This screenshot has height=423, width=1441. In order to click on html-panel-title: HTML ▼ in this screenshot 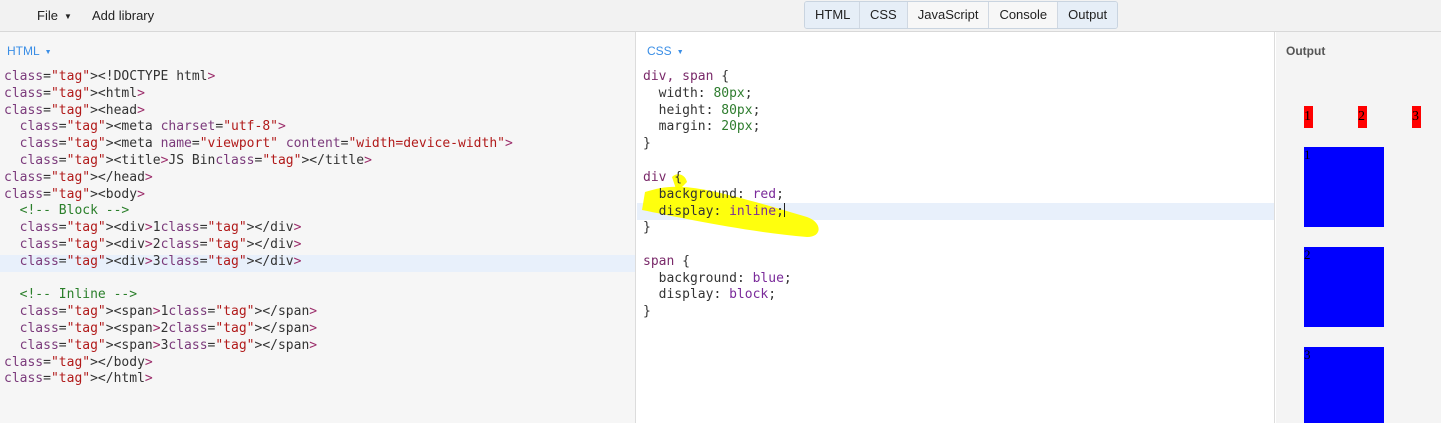, I will do `click(29, 51)`.